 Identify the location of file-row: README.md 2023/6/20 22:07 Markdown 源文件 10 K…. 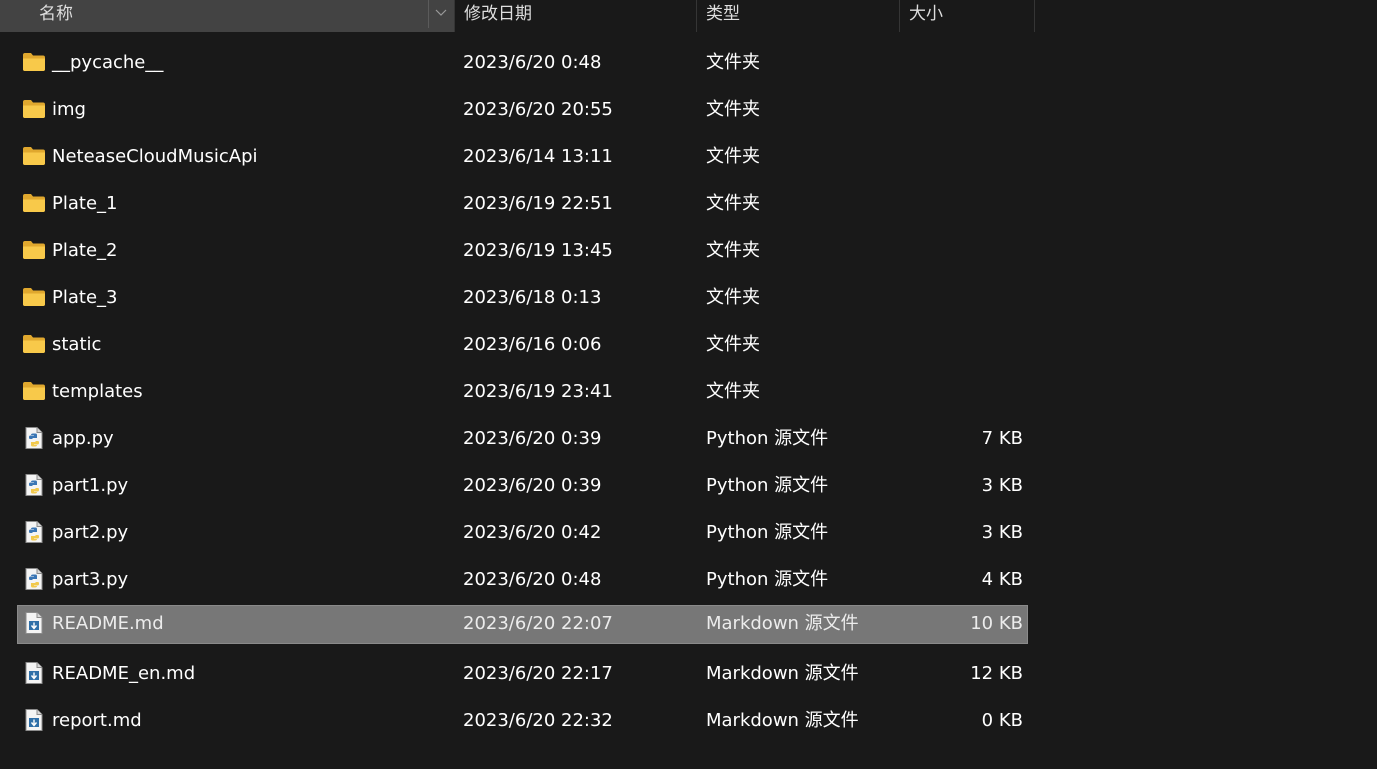
(688, 626).